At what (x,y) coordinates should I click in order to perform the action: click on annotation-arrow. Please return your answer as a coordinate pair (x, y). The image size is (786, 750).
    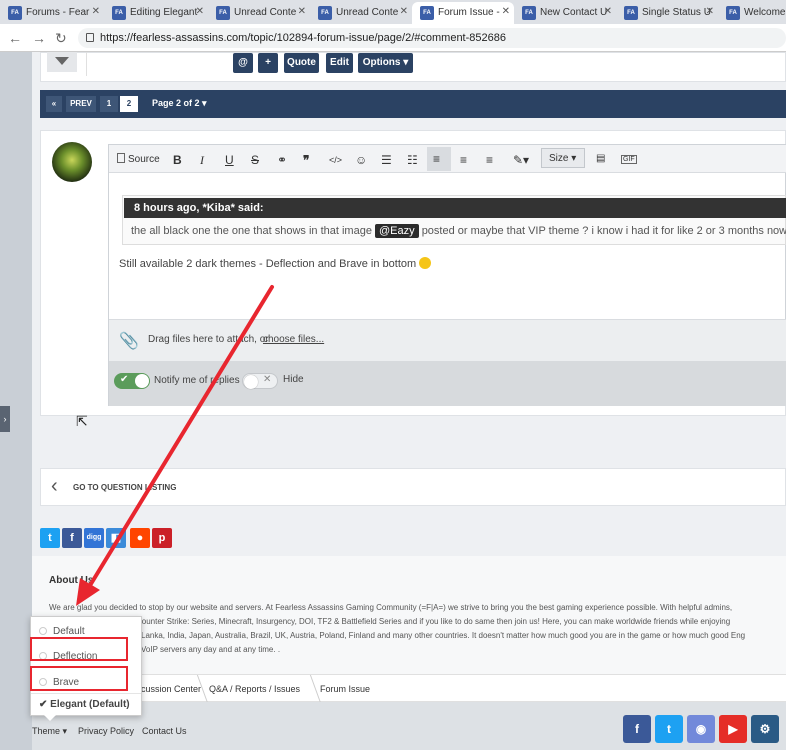
    Looking at the image, I should click on (175, 445).